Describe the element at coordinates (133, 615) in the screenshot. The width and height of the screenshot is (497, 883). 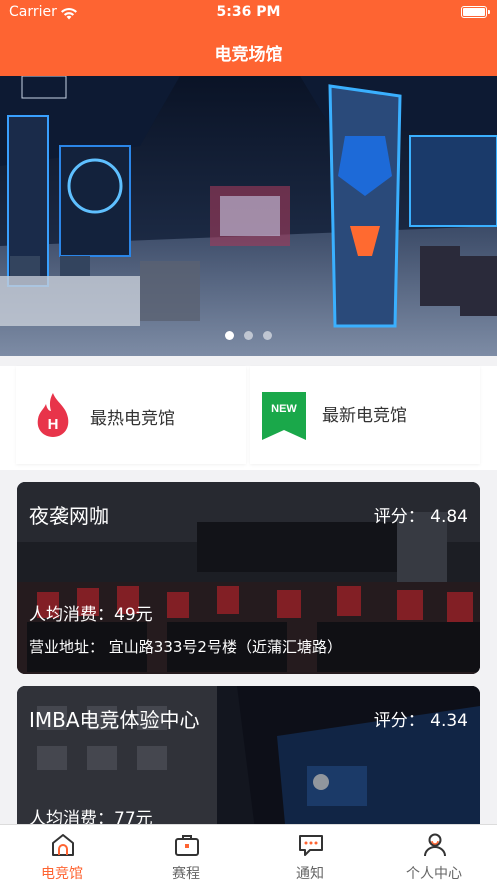
I see `price-value: 49元` at that location.